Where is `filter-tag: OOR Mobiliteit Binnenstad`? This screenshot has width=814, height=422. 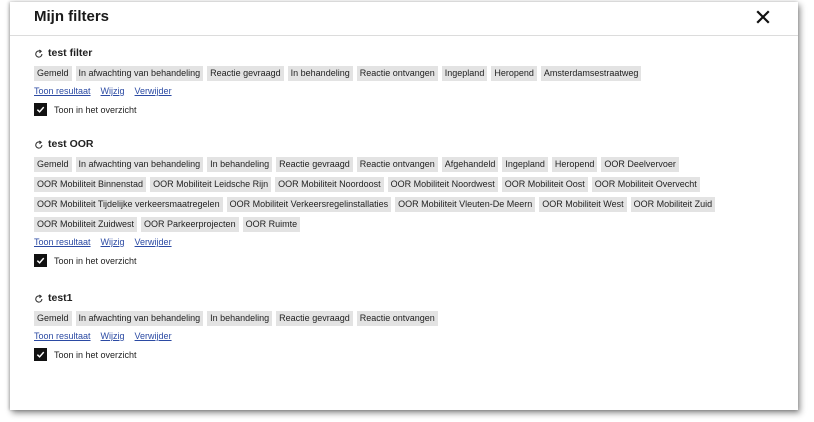 filter-tag: OOR Mobiliteit Binnenstad is located at coordinates (90, 184).